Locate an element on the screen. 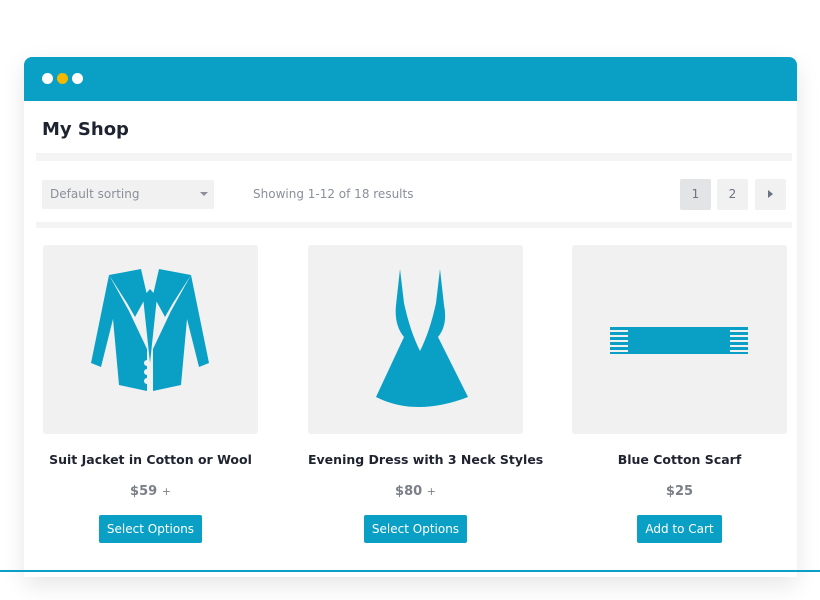 The width and height of the screenshot is (820, 600). result-count: Showing 1-12 of 18 results is located at coordinates (333, 194).